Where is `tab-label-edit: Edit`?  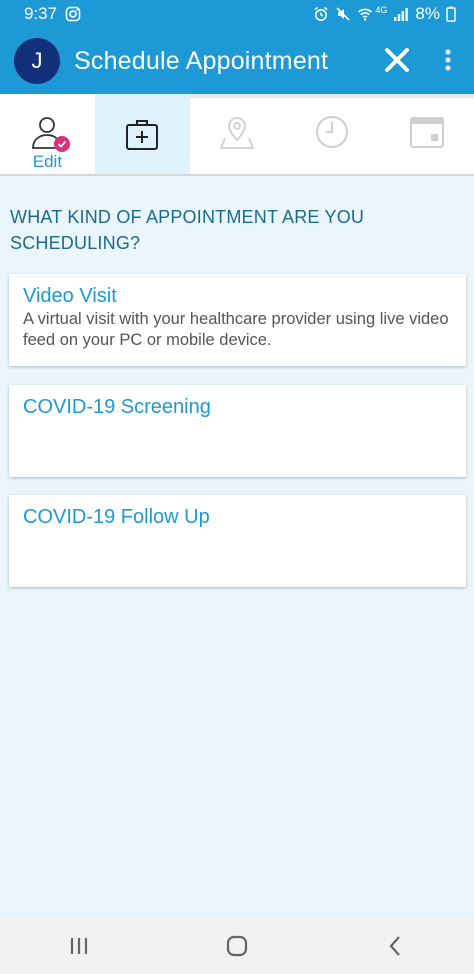
tab-label-edit: Edit is located at coordinates (47, 161).